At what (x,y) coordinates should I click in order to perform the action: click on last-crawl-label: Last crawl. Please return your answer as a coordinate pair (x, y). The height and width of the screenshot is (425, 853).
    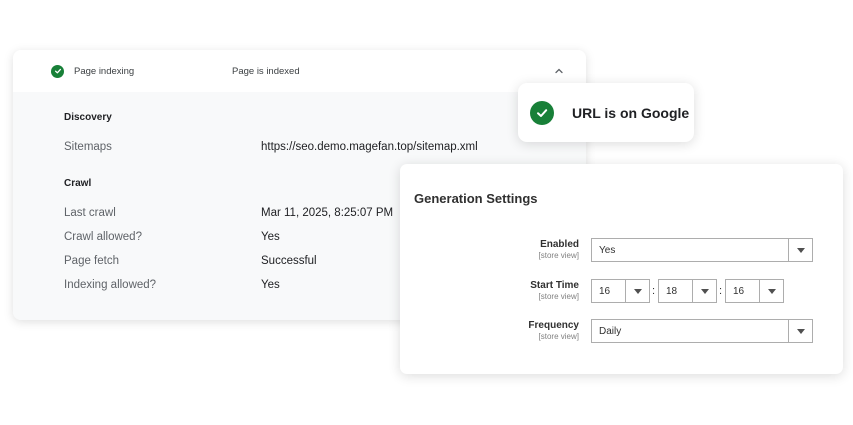
    Looking at the image, I should click on (90, 213).